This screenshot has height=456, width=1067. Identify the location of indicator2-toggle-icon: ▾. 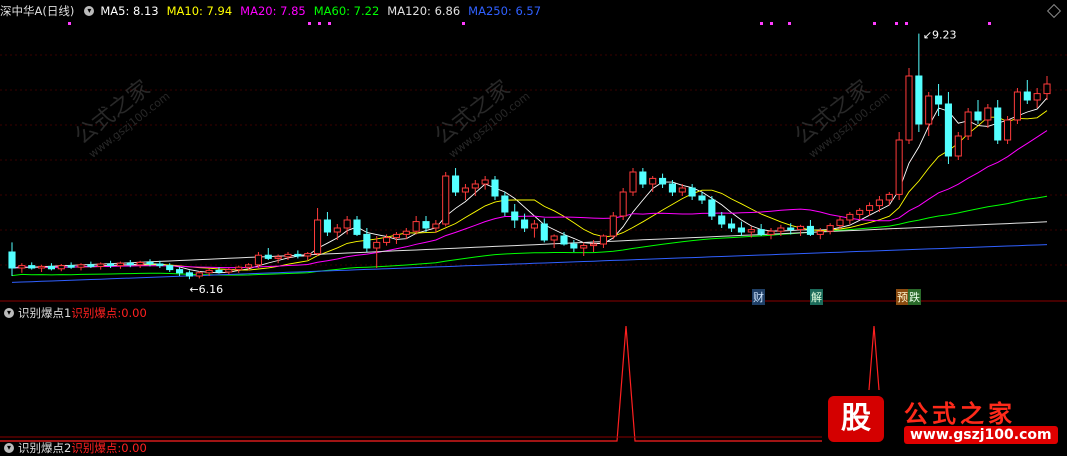
(9, 448).